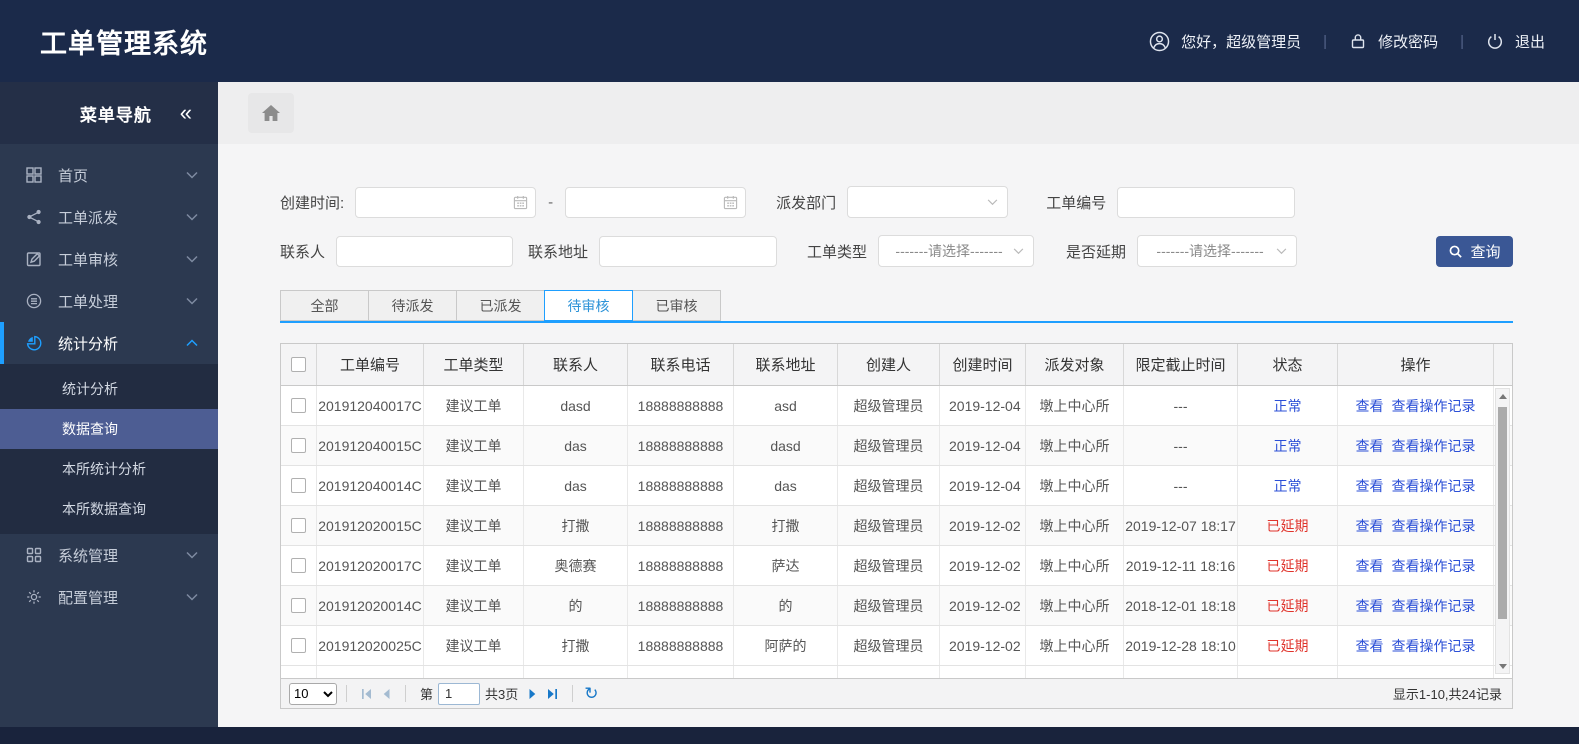  Describe the element at coordinates (591, 693) in the screenshot. I see `refresh-icon: ↻` at that location.